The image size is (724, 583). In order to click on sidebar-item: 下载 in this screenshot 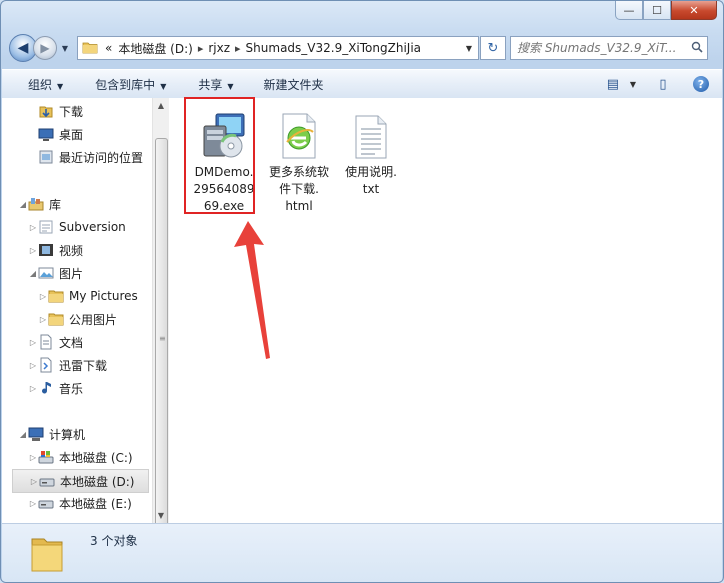, I will do `click(42, 111)`.